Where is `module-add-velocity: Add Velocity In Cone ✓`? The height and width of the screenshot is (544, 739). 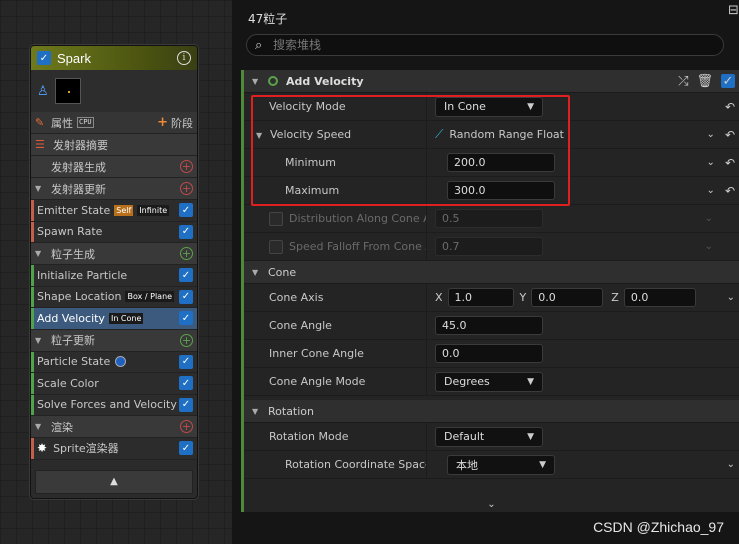
module-add-velocity: Add Velocity In Cone ✓ is located at coordinates (114, 319).